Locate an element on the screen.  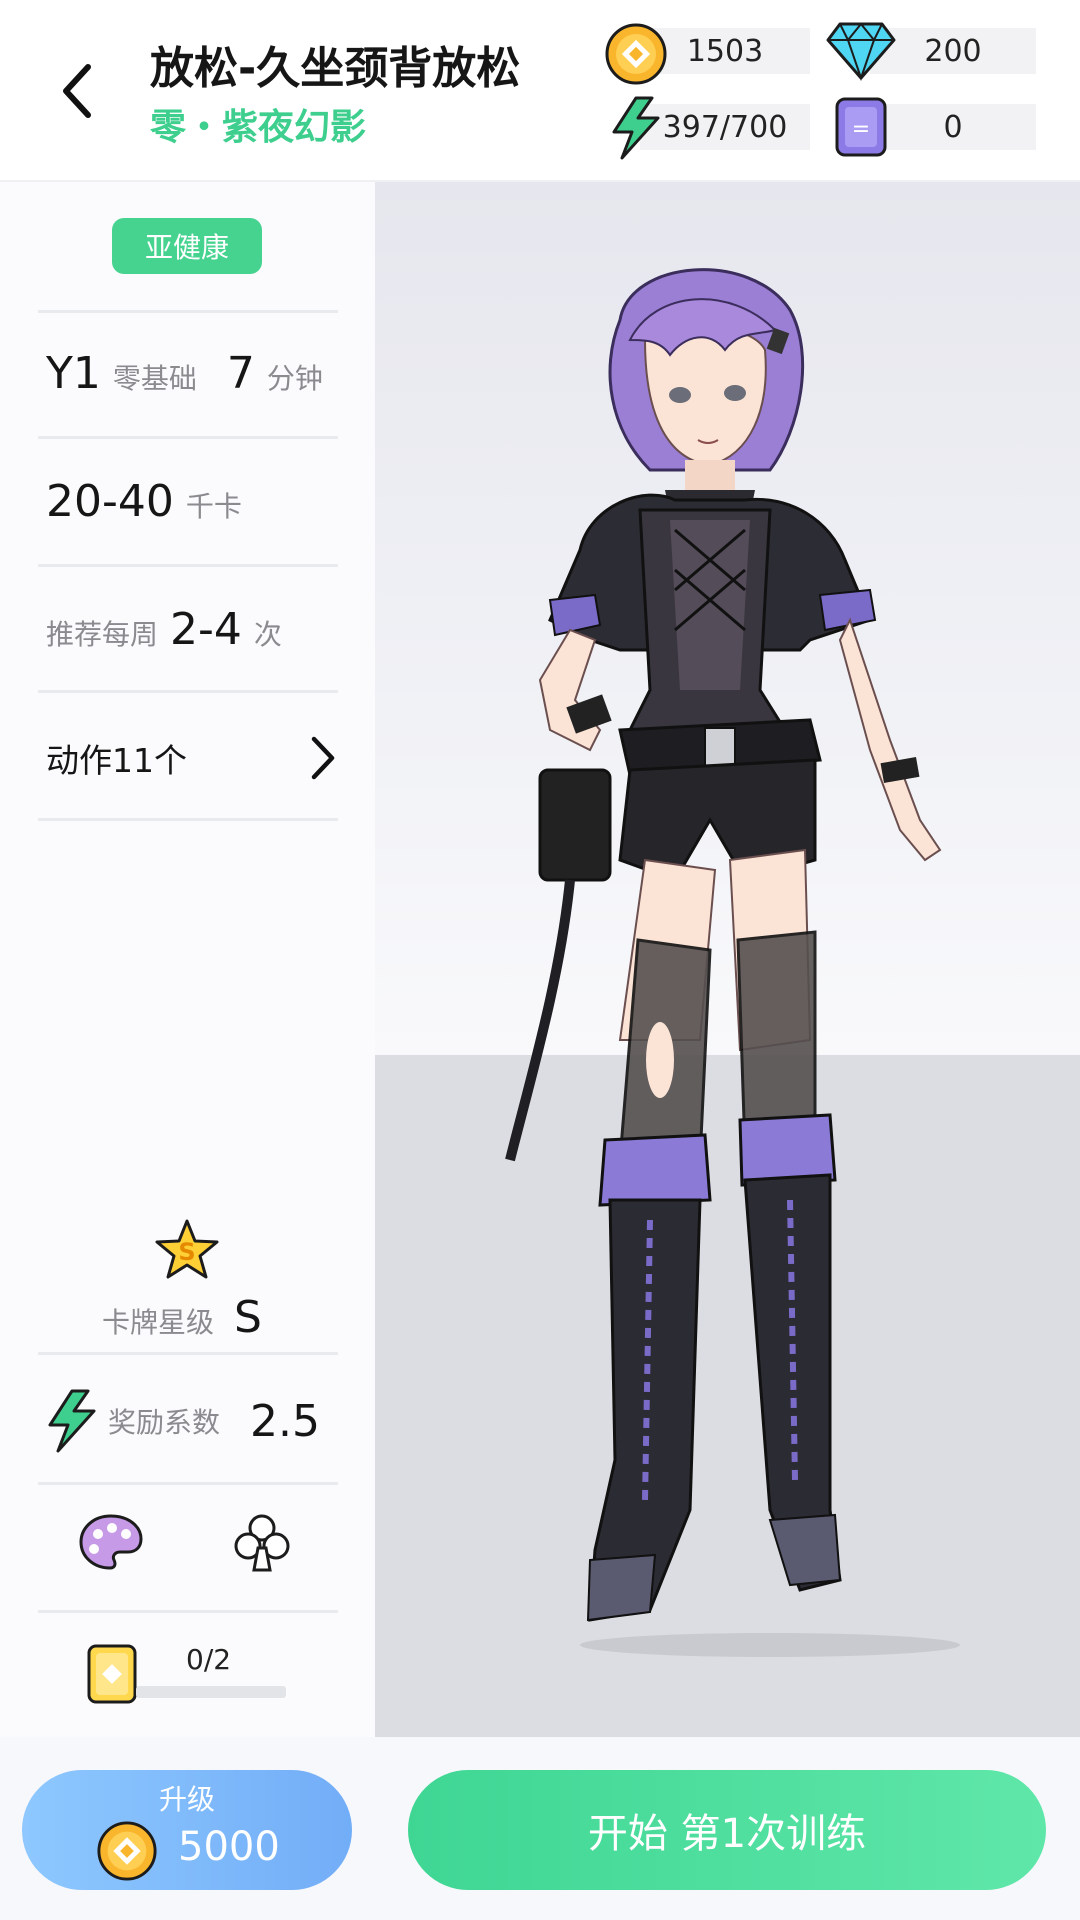
card-progress-bar is located at coordinates (211, 1692).